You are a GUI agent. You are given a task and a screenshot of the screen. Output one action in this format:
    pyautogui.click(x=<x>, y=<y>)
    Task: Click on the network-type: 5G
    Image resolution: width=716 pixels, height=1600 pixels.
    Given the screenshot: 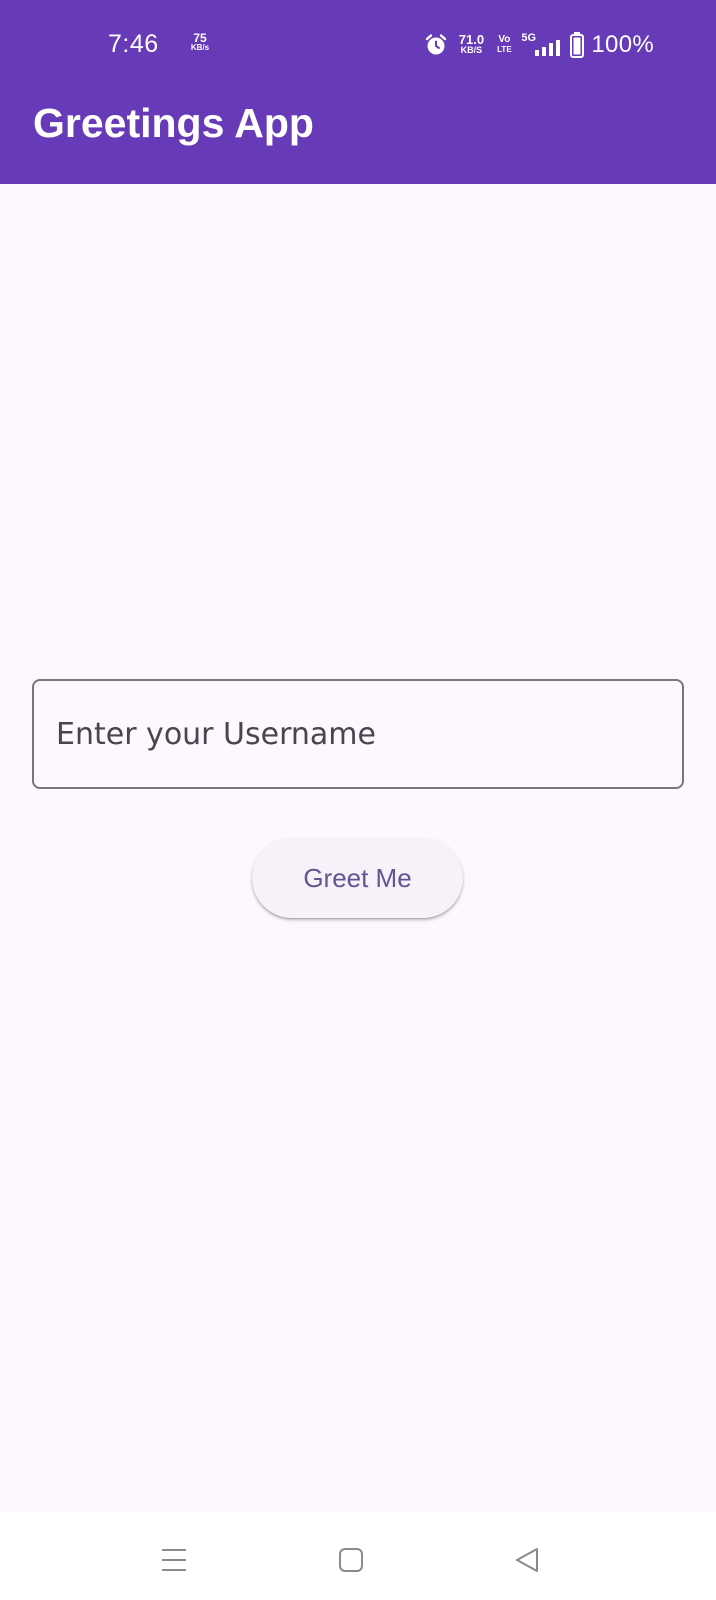 What is the action you would take?
    pyautogui.click(x=529, y=38)
    